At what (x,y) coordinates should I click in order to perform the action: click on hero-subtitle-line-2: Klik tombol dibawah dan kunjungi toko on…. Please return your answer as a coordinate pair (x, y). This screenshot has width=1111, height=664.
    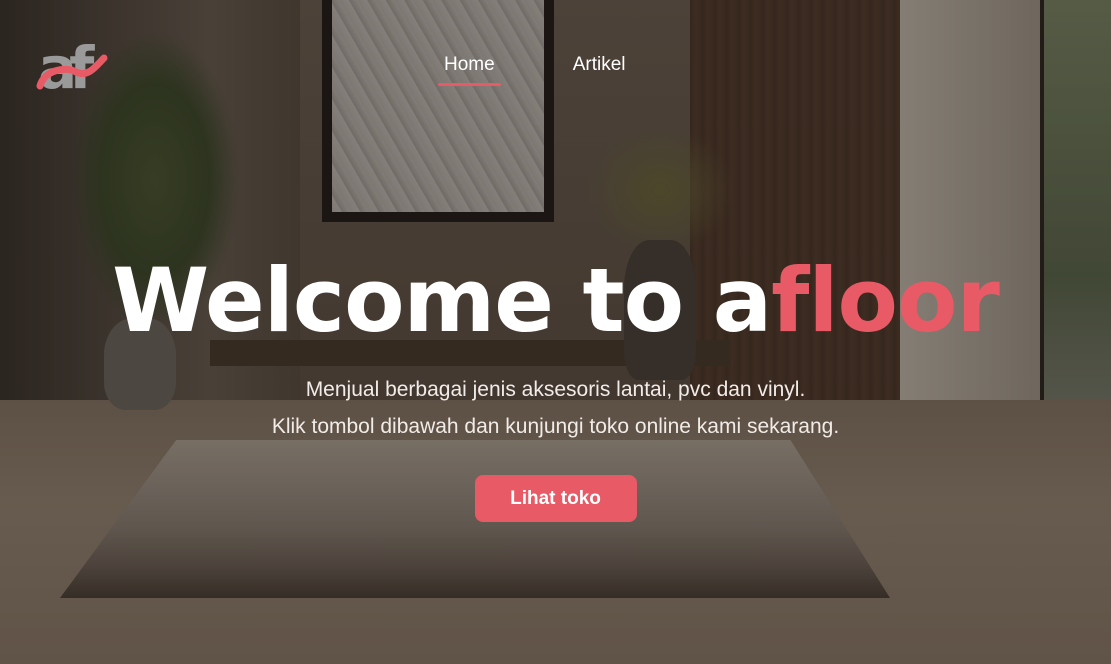
    Looking at the image, I should click on (555, 427).